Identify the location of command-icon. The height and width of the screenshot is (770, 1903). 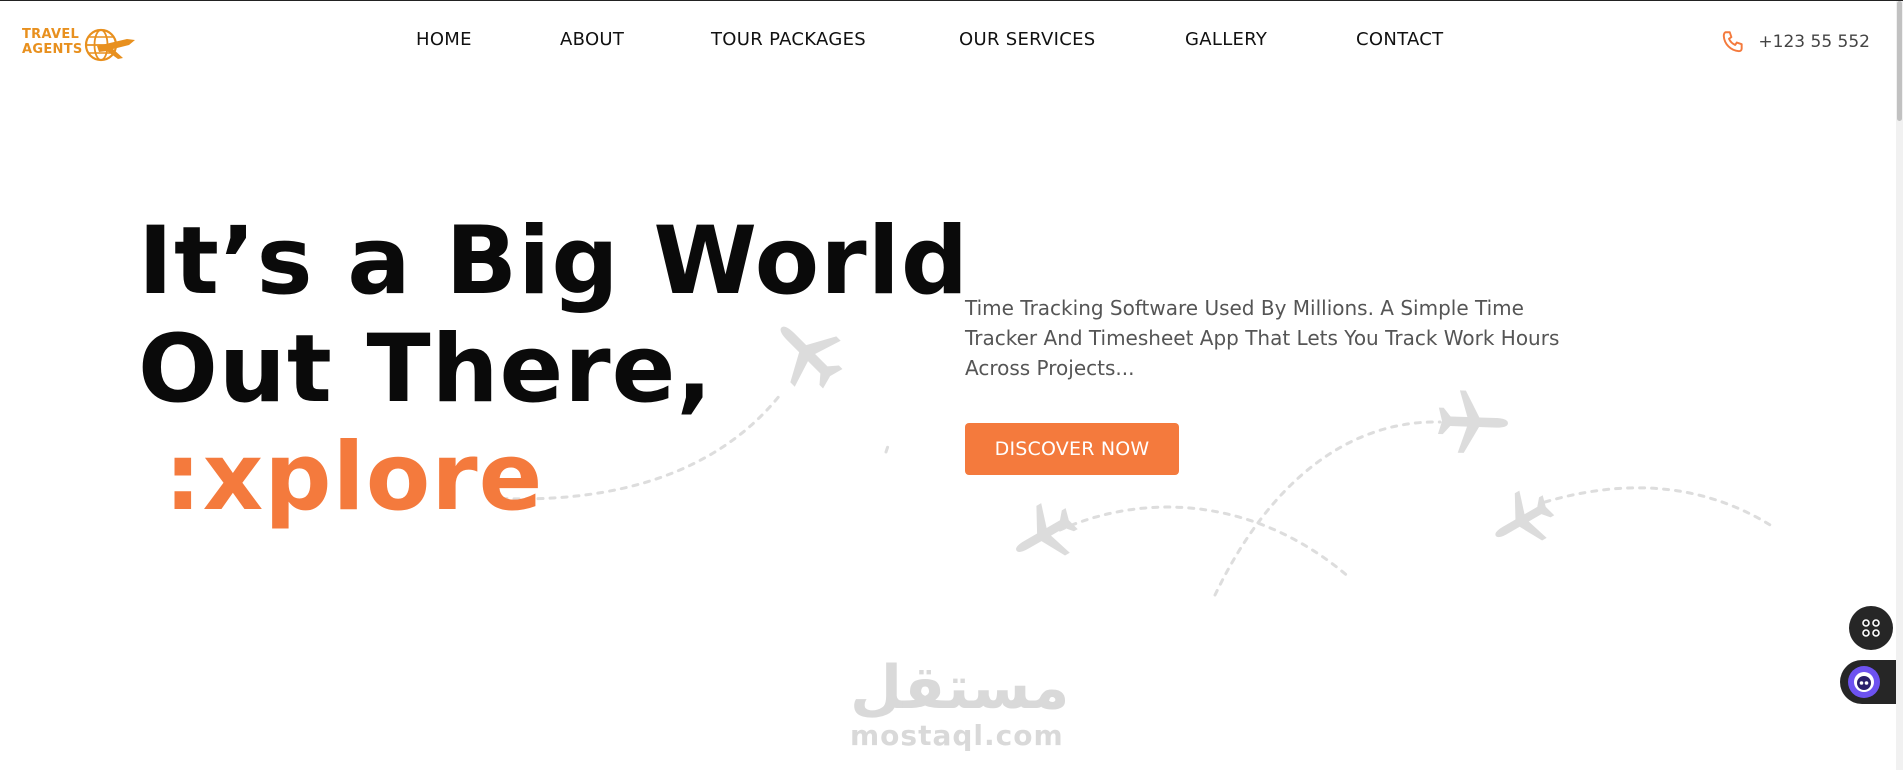
(1871, 628).